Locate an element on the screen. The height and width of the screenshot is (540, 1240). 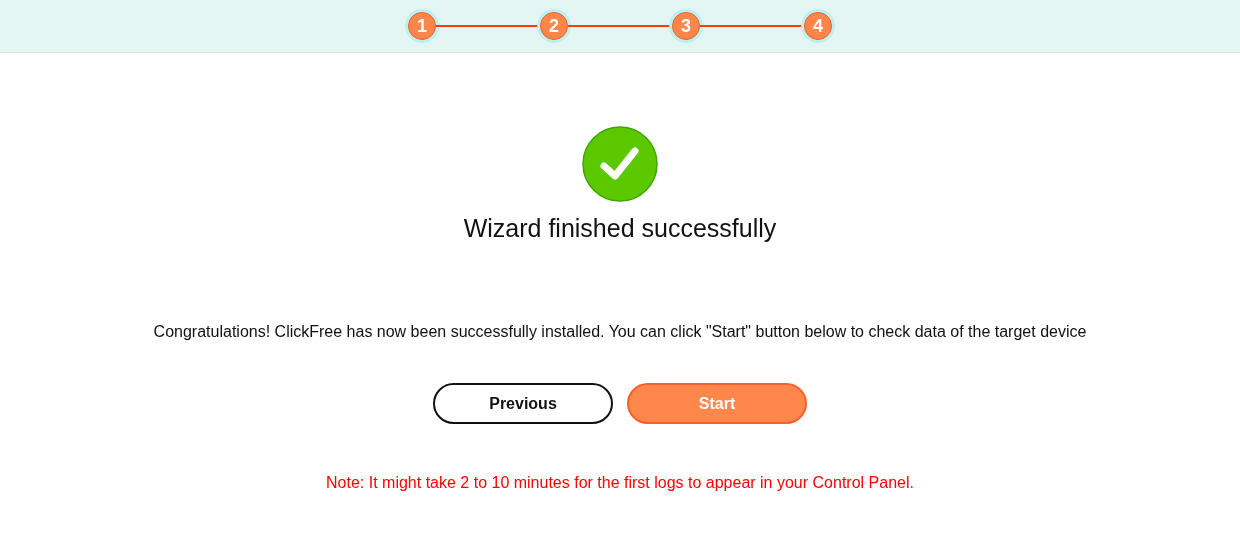
note-text: Note: It might take 2 to 10 minutes for the first logs to appear in your Control Panel. is located at coordinates (620, 483).